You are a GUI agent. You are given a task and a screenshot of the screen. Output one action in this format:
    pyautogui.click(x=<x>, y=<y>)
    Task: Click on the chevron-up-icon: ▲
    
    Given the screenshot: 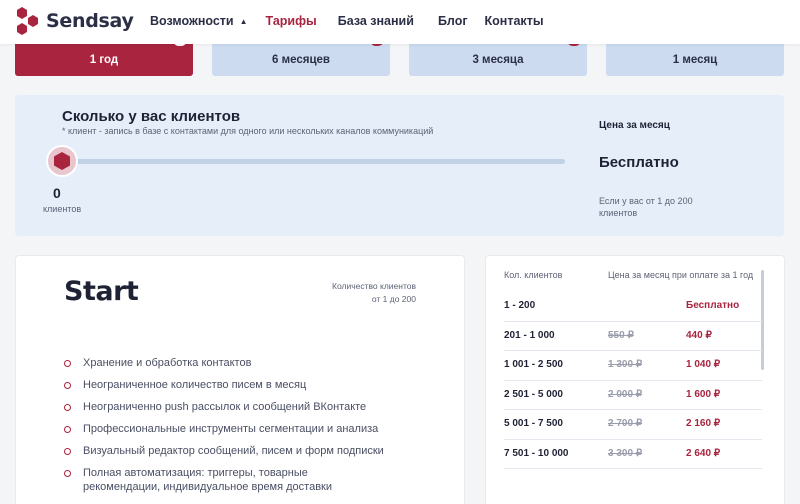 What is the action you would take?
    pyautogui.click(x=243, y=21)
    